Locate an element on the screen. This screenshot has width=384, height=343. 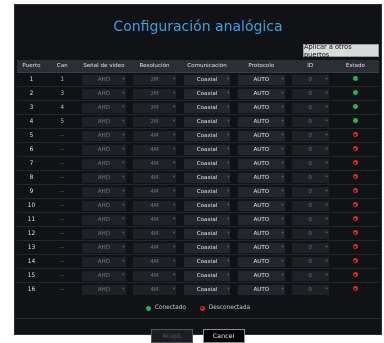
resolution-cell: 4M ▾ is located at coordinates (154, 219).